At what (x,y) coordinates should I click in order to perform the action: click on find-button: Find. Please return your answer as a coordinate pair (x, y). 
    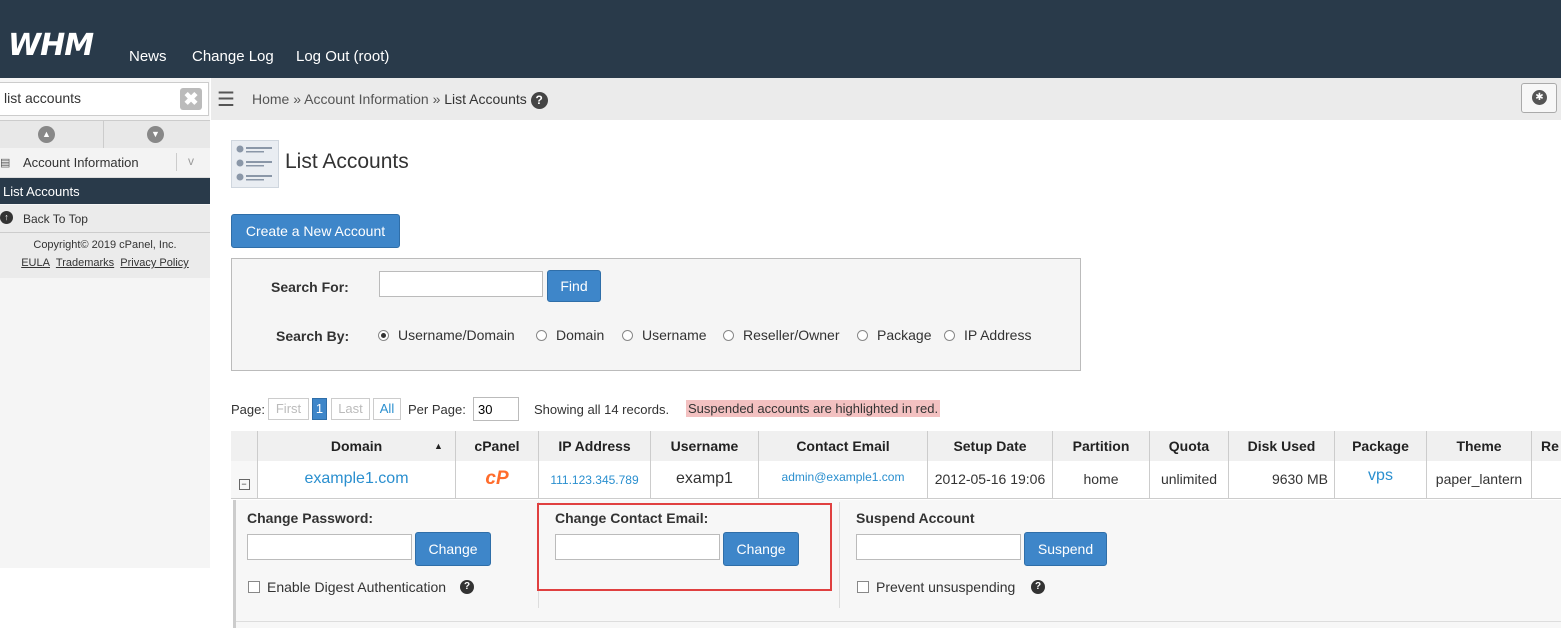
    Looking at the image, I should click on (574, 286).